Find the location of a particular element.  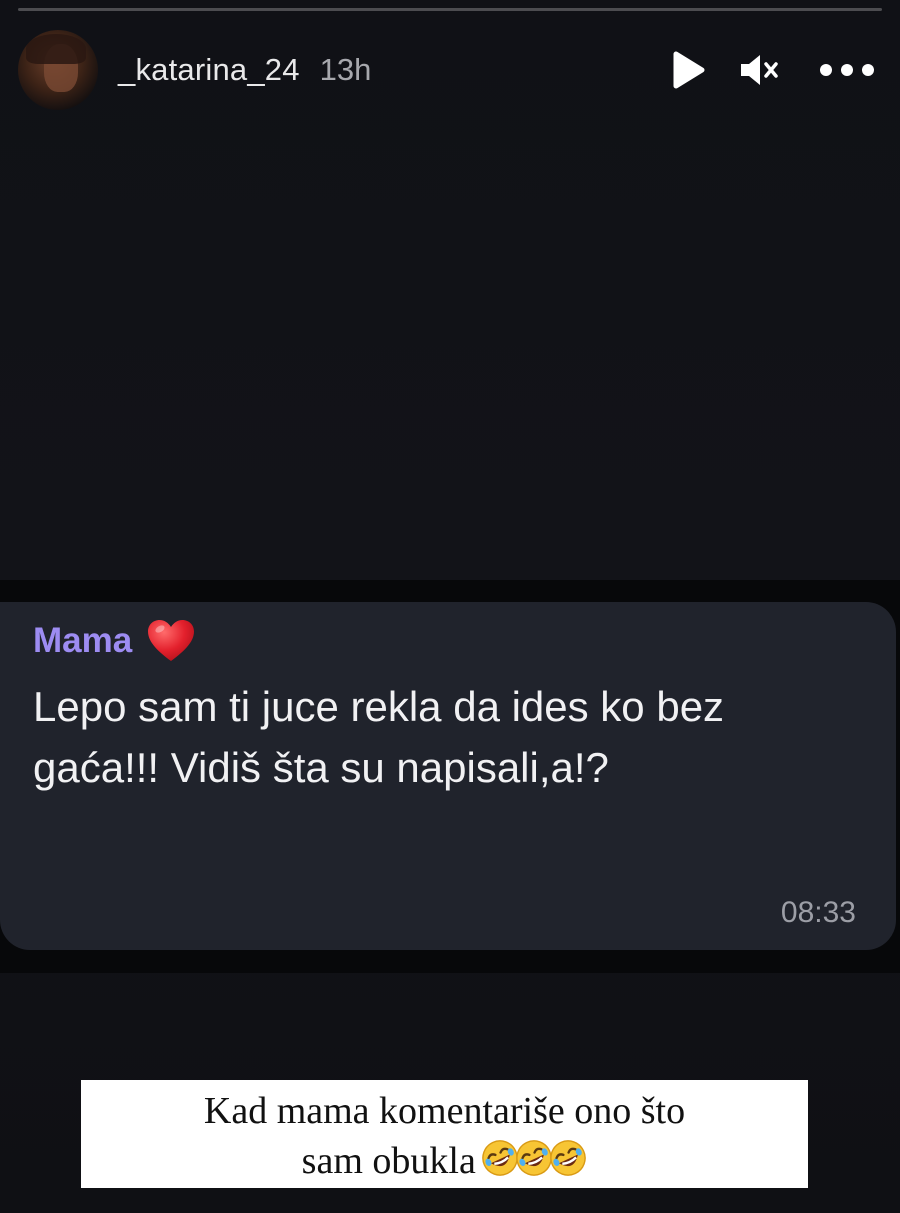

heart-icon is located at coordinates (171, 640).